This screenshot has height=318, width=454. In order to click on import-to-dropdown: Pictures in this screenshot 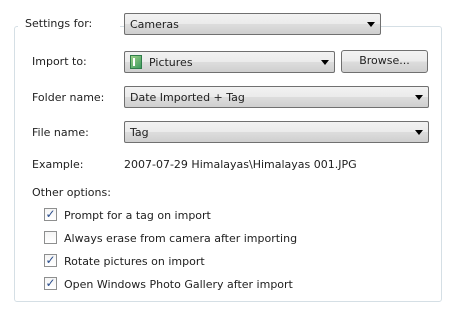, I will do `click(229, 62)`.